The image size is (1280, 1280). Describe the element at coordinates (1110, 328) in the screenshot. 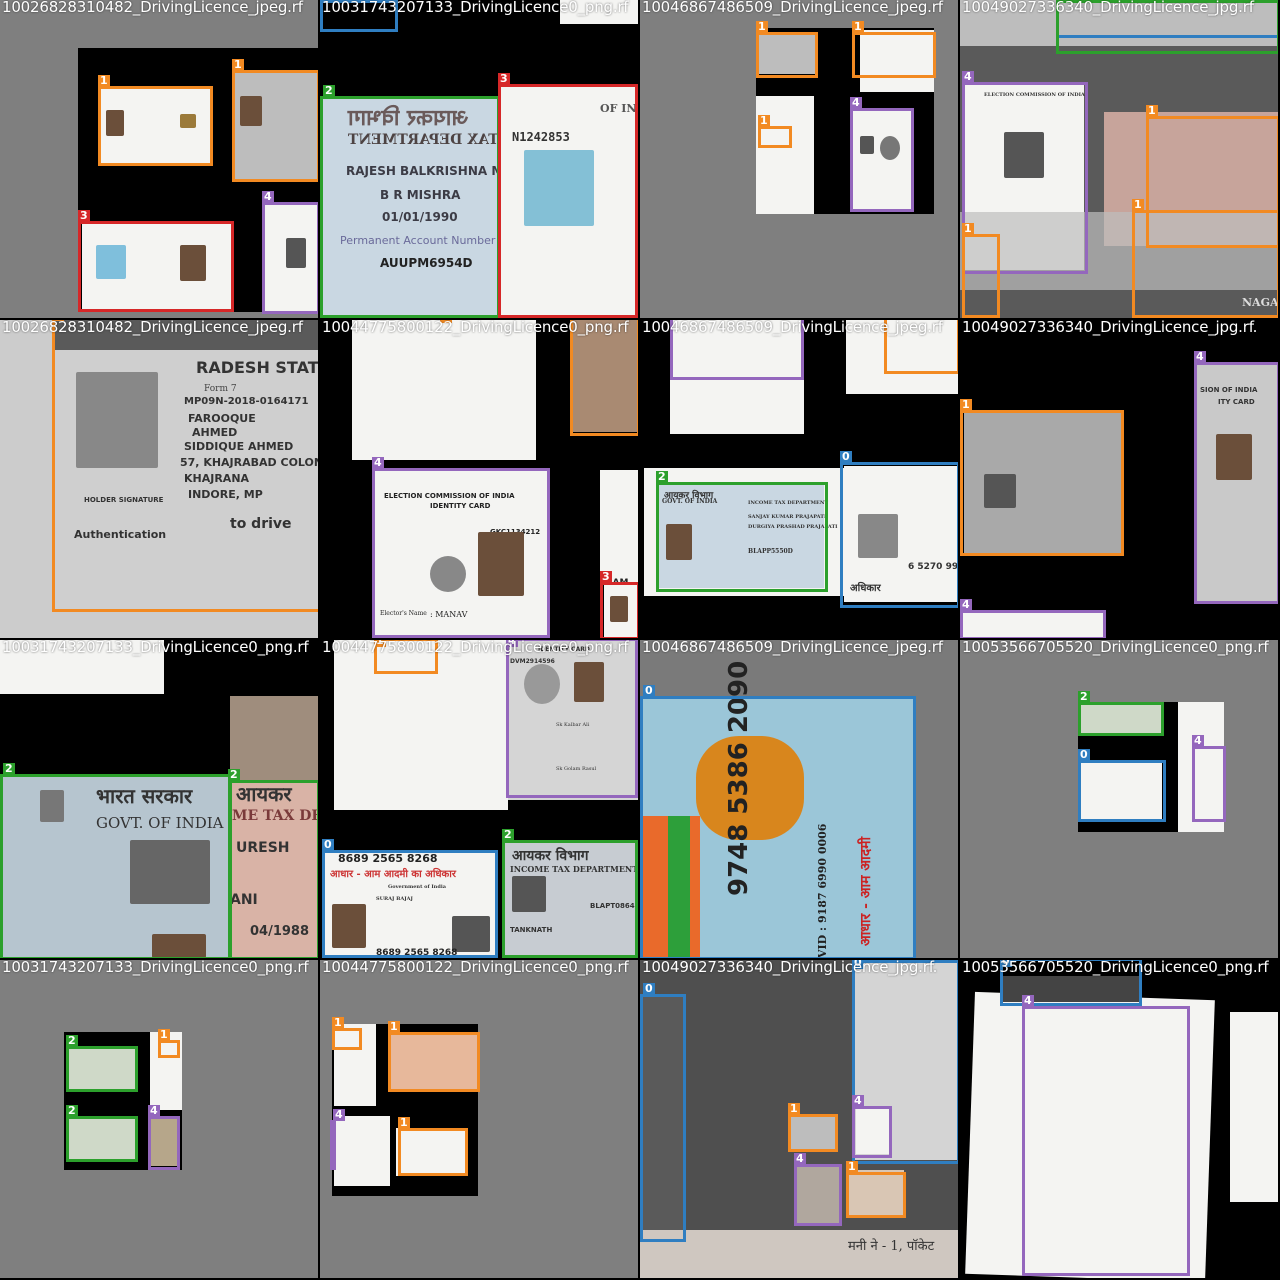

I see `tile-filename: 10049027336340_DrivingLicence_jpg.rf.` at that location.